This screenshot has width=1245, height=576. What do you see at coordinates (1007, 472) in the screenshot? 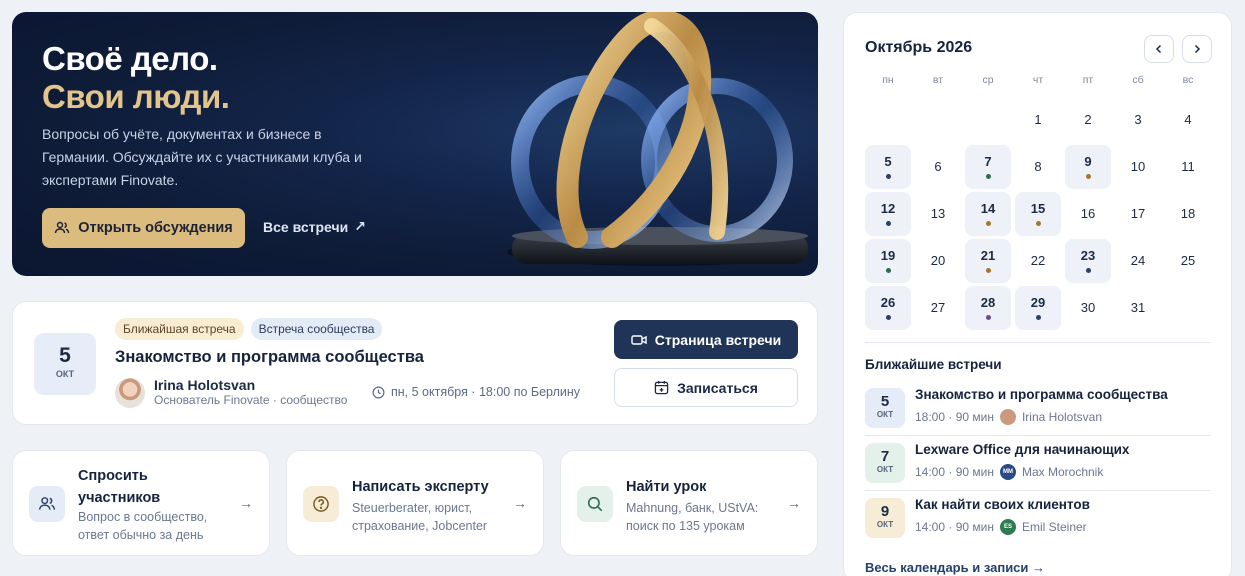
I see `upcoming-host-avatar: MM` at bounding box center [1007, 472].